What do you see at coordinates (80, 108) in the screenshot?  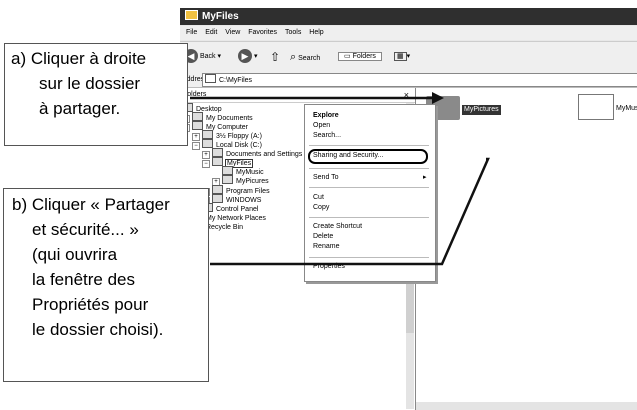 I see `callout-a-line: à partager.` at bounding box center [80, 108].